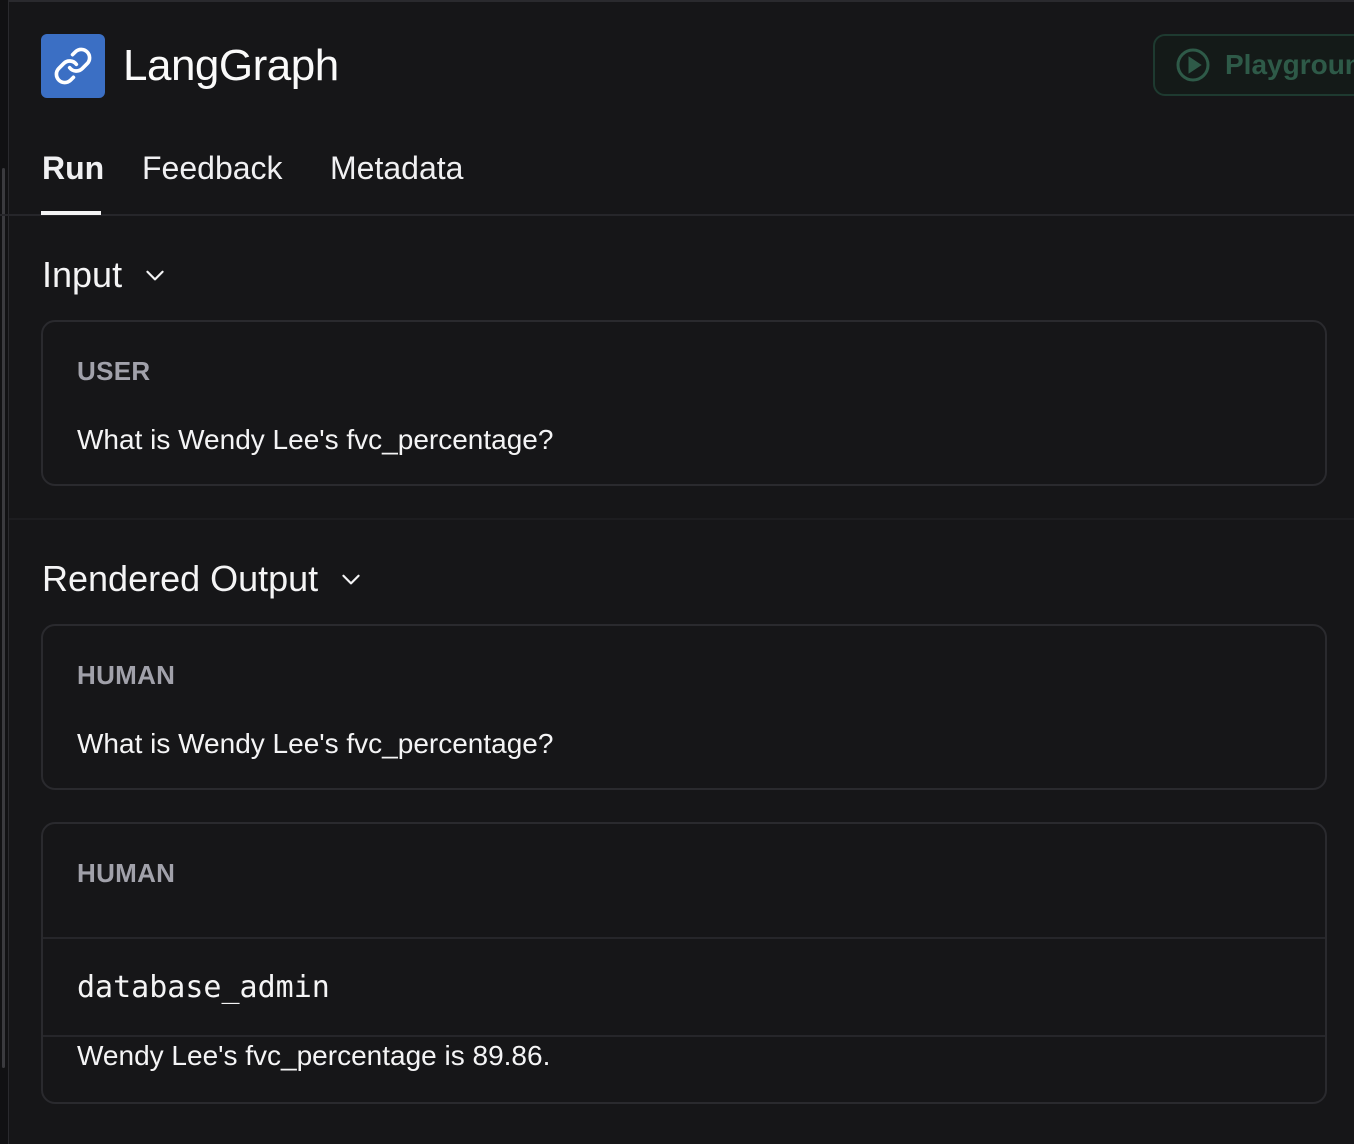 This screenshot has width=1354, height=1144. Describe the element at coordinates (3, 618) in the screenshot. I see `scrollbar-thumb` at that location.